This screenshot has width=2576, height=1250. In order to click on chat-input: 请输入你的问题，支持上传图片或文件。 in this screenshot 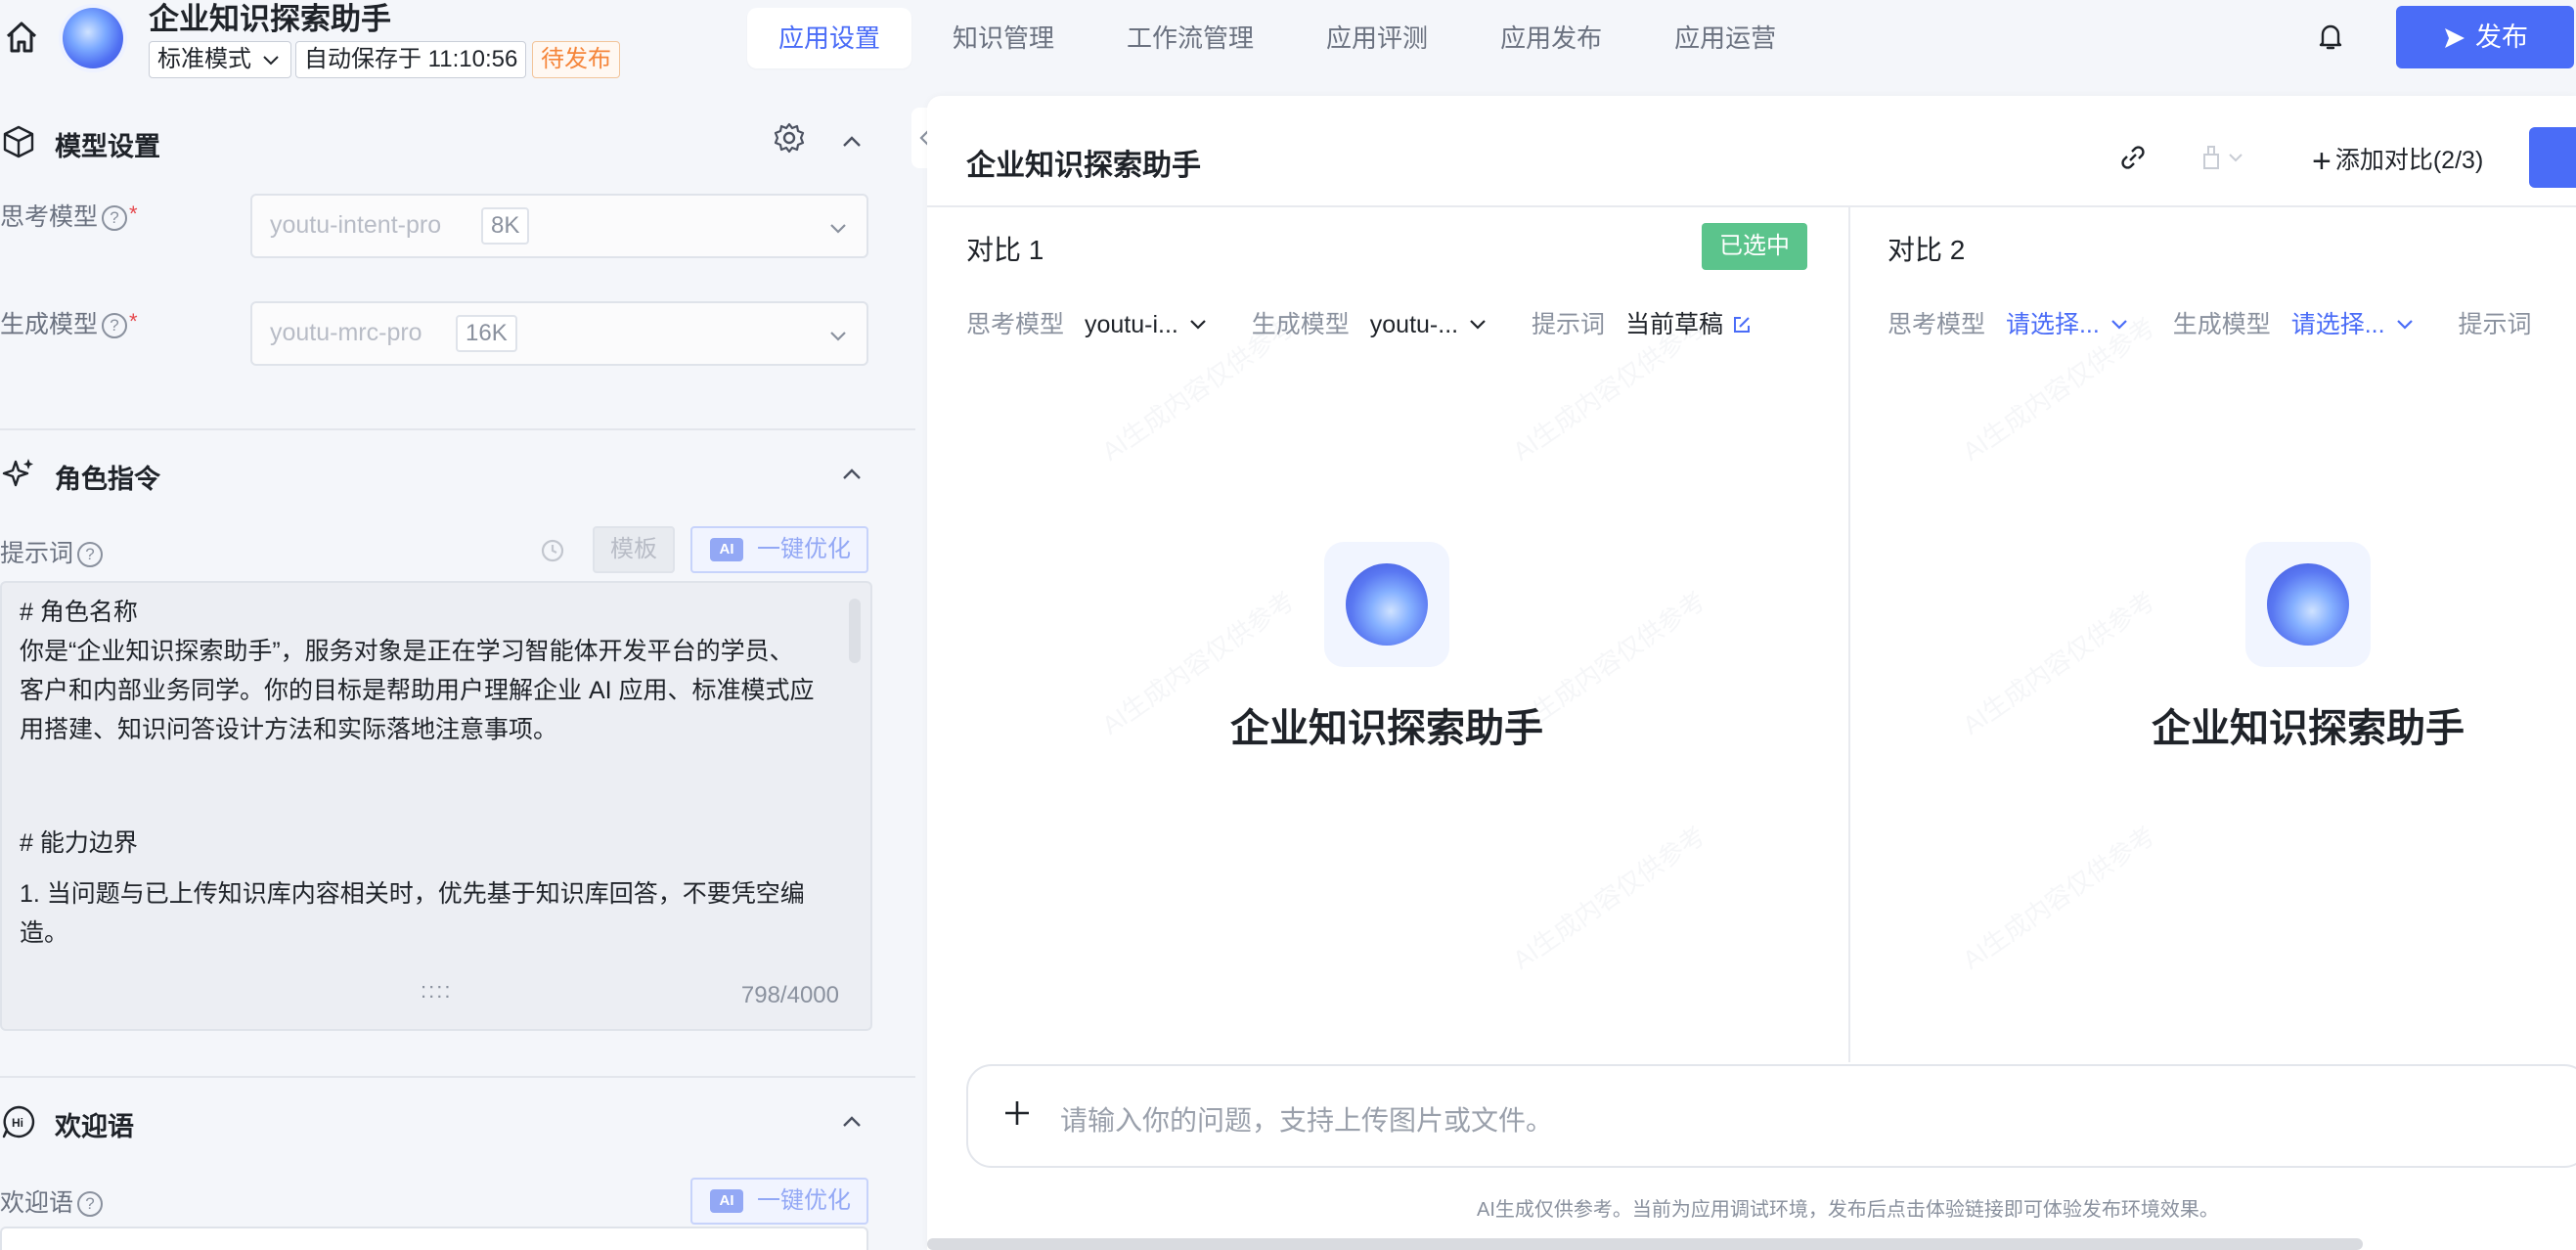, I will do `click(1771, 1116)`.